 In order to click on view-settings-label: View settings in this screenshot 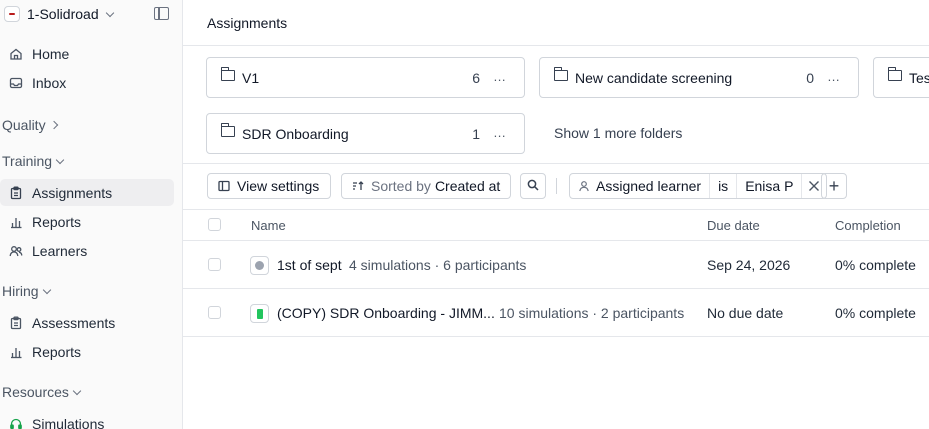, I will do `click(278, 186)`.